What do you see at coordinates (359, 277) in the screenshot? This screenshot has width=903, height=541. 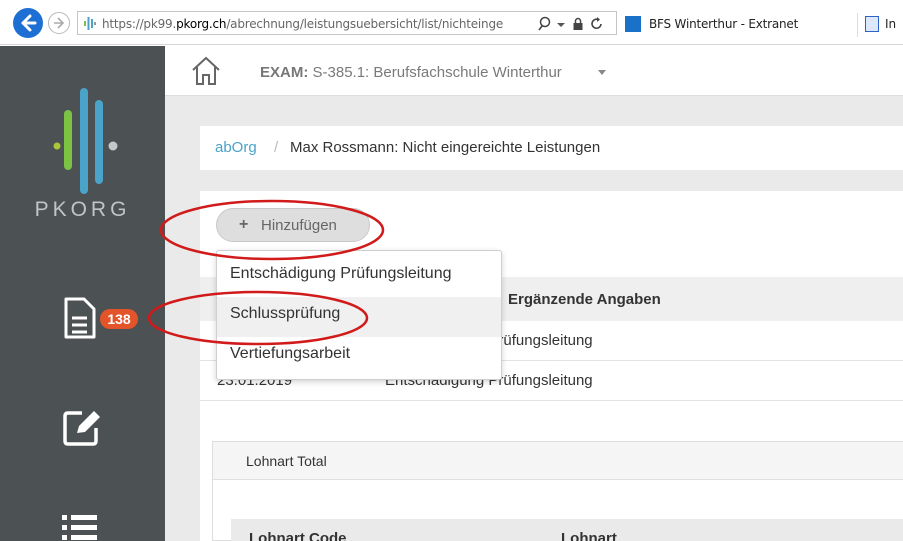 I see `menu-item-entschaedigung: Entschädigung Prüfungsleitung` at bounding box center [359, 277].